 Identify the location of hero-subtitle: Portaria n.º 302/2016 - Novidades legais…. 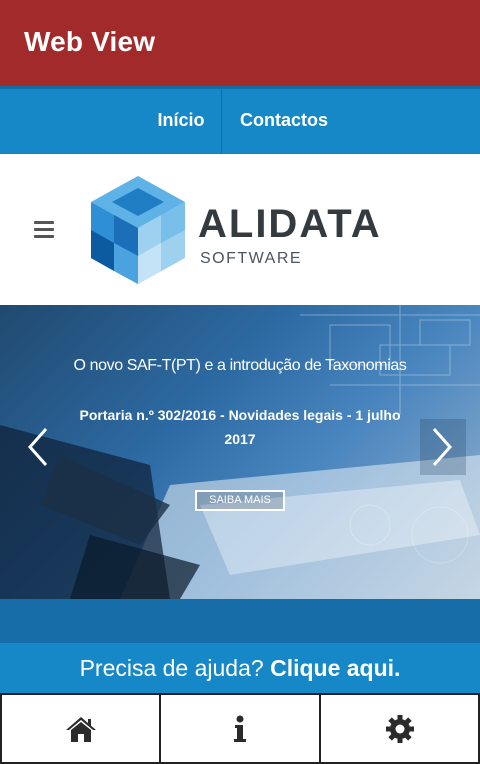
(240, 427).